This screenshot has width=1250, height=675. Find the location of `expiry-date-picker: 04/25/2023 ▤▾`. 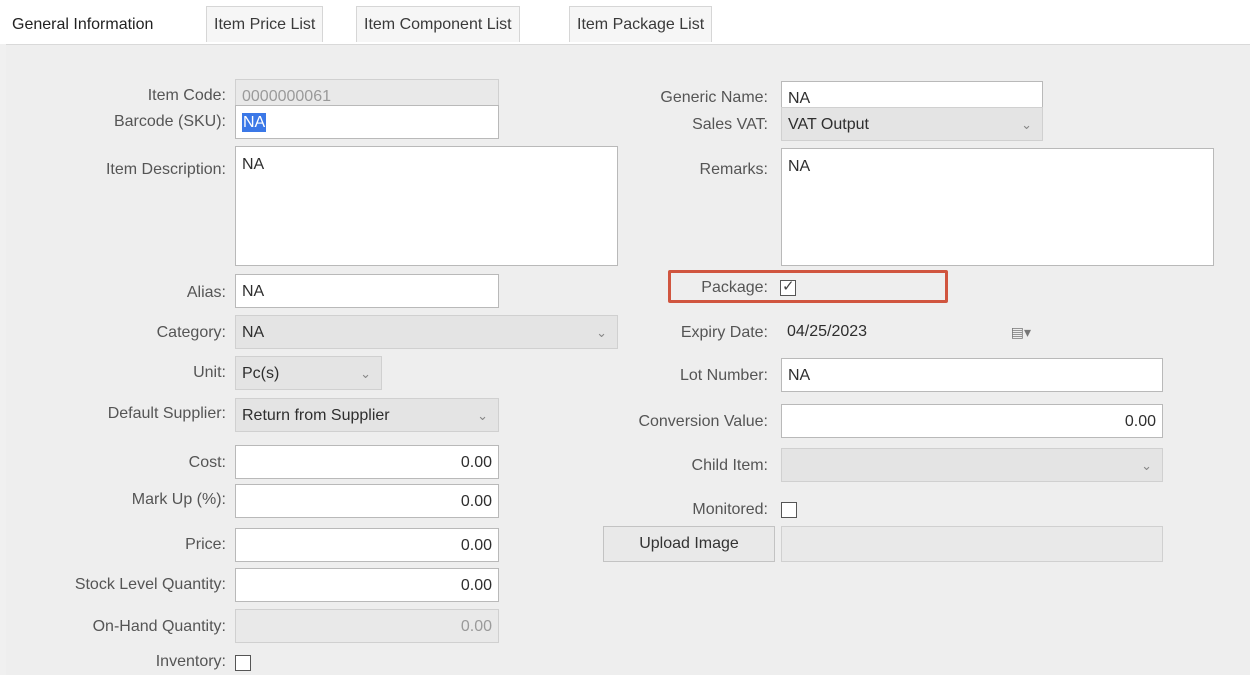

expiry-date-picker: 04/25/2023 ▤▾ is located at coordinates (912, 332).